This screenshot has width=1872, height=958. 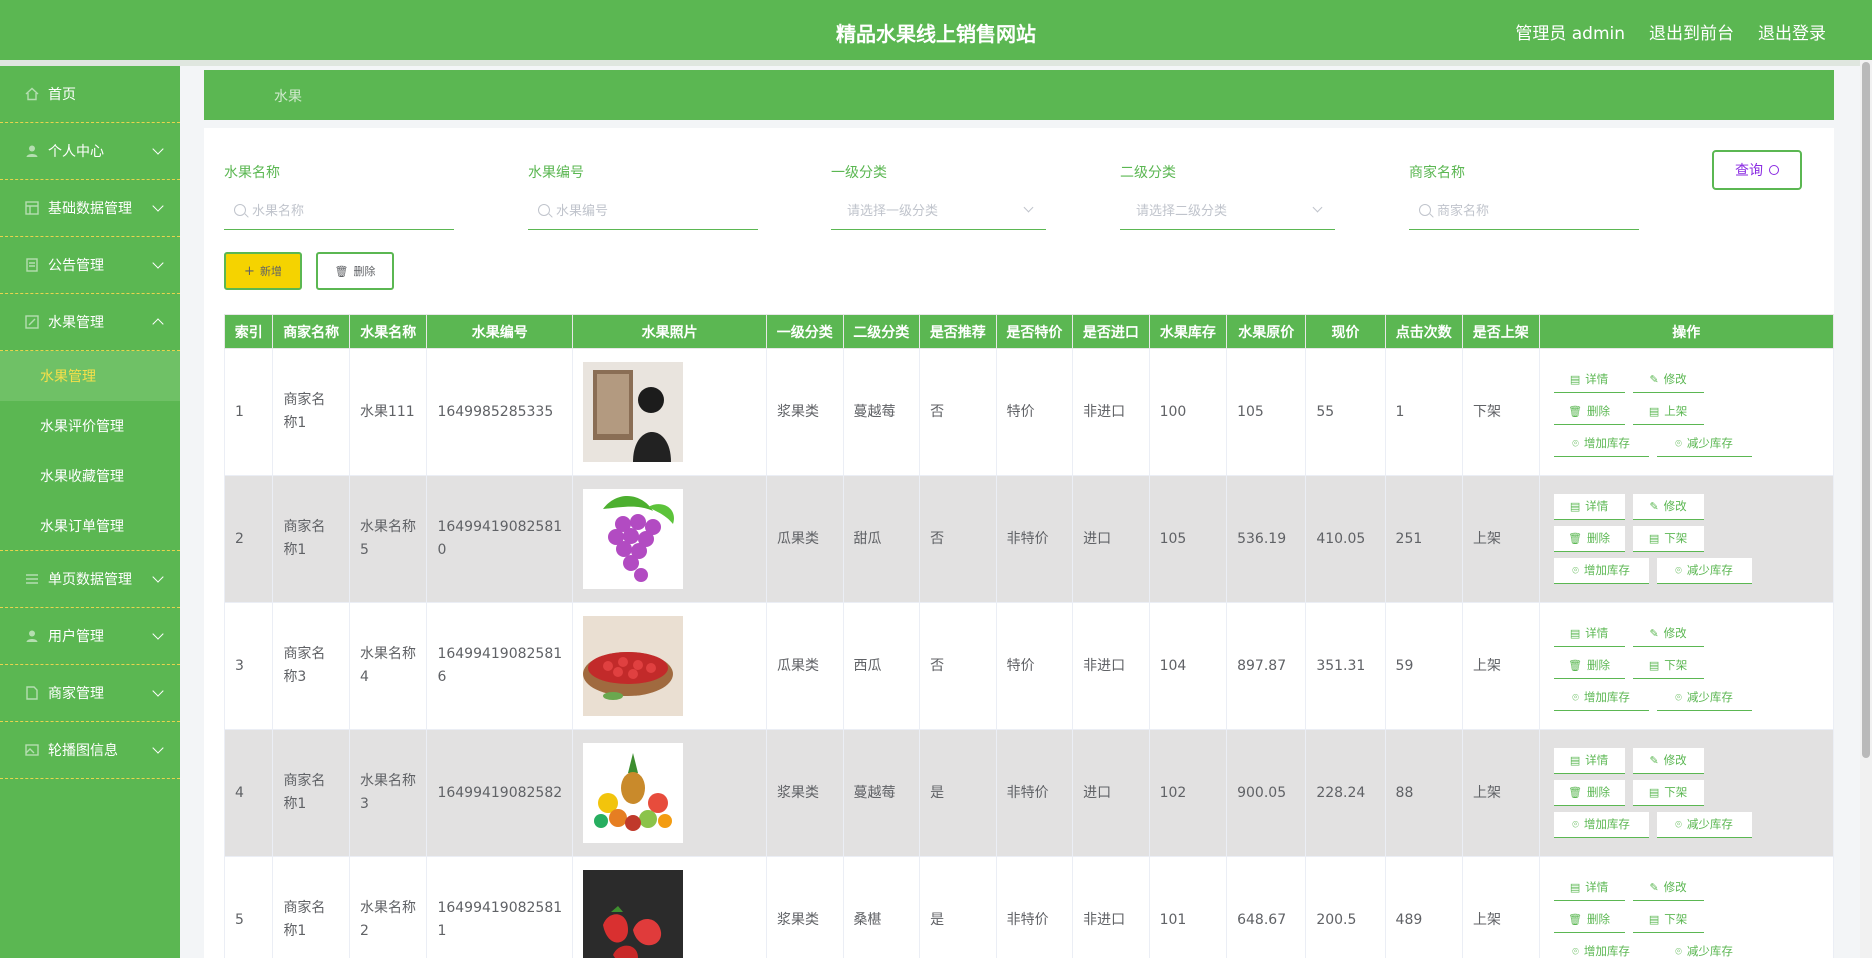 What do you see at coordinates (1111, 412) in the screenshot?
I see `cell-imported: 非进口` at bounding box center [1111, 412].